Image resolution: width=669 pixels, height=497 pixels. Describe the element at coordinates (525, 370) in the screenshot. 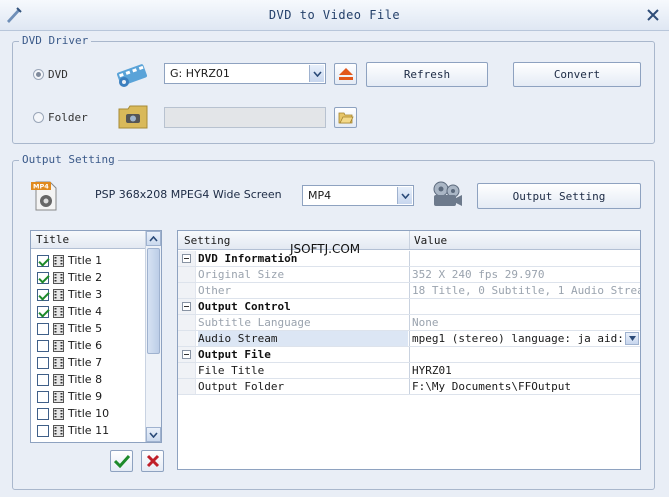

I see `property-value: HYRZ01` at that location.